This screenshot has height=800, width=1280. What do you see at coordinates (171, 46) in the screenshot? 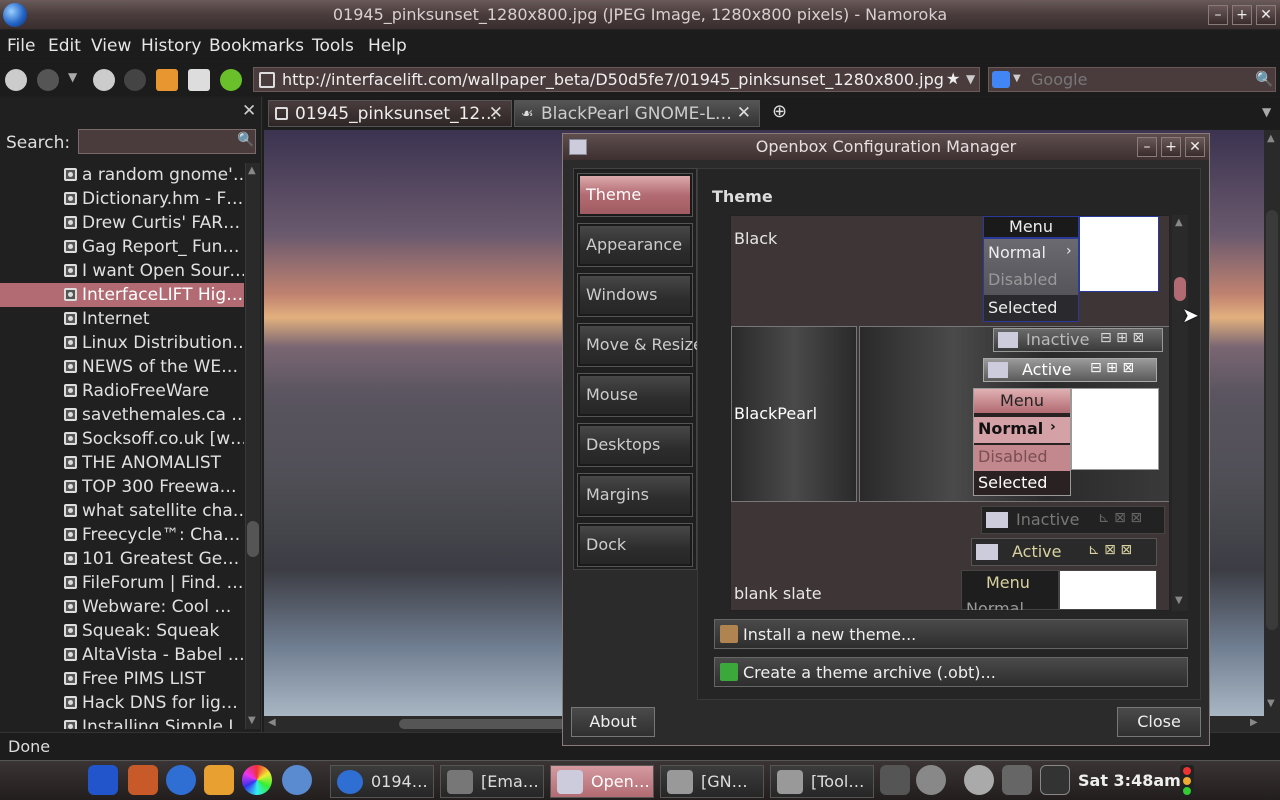
I see `menu-history: History` at bounding box center [171, 46].